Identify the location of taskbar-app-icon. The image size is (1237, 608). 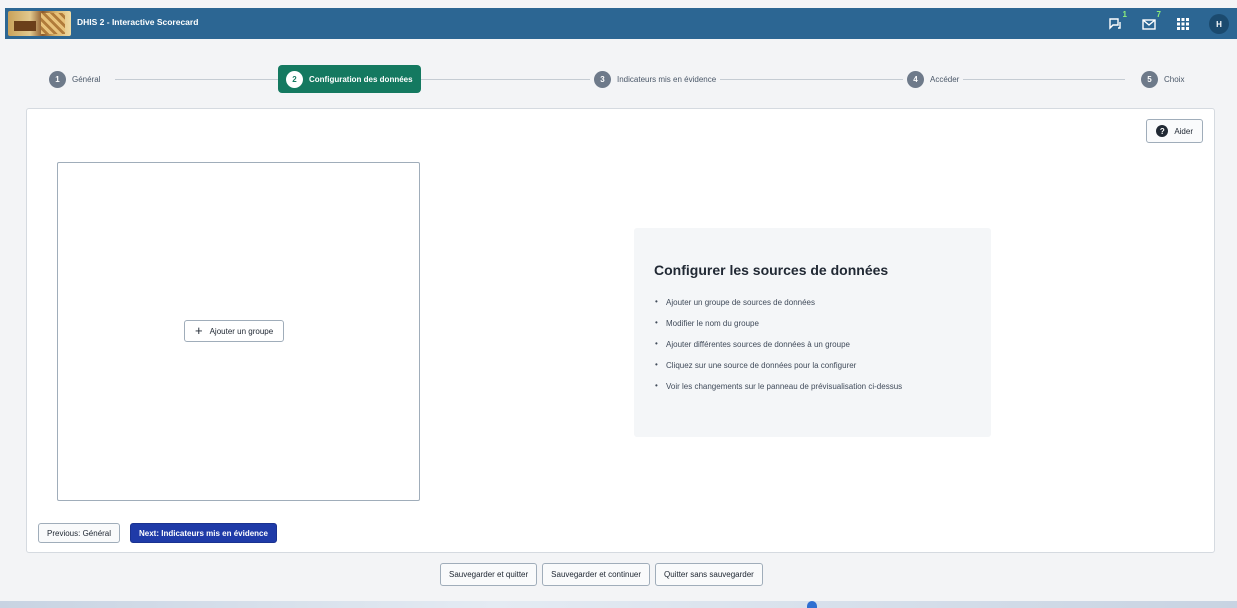
(812, 604).